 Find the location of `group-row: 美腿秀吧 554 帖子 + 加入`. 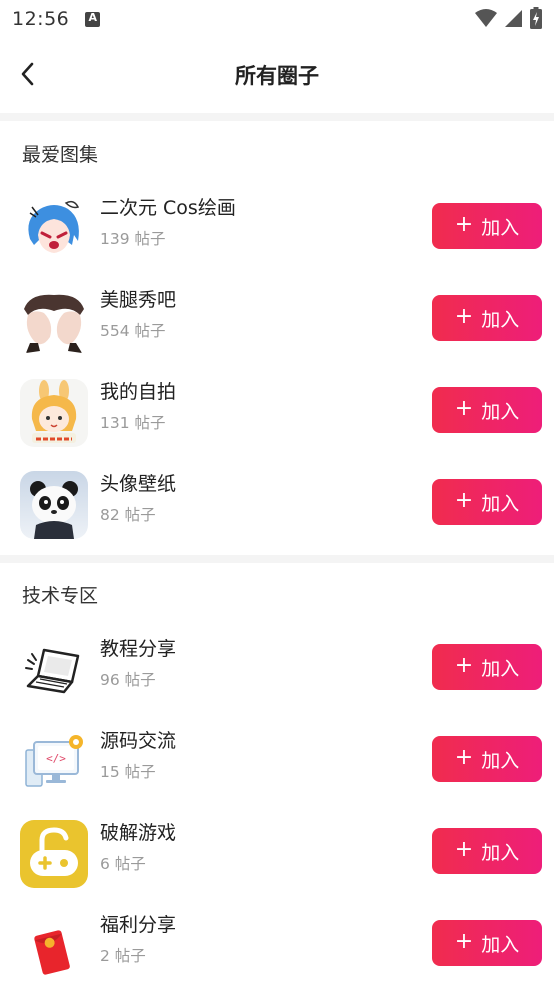

group-row: 美腿秀吧 554 帖子 + 加入 is located at coordinates (277, 322).